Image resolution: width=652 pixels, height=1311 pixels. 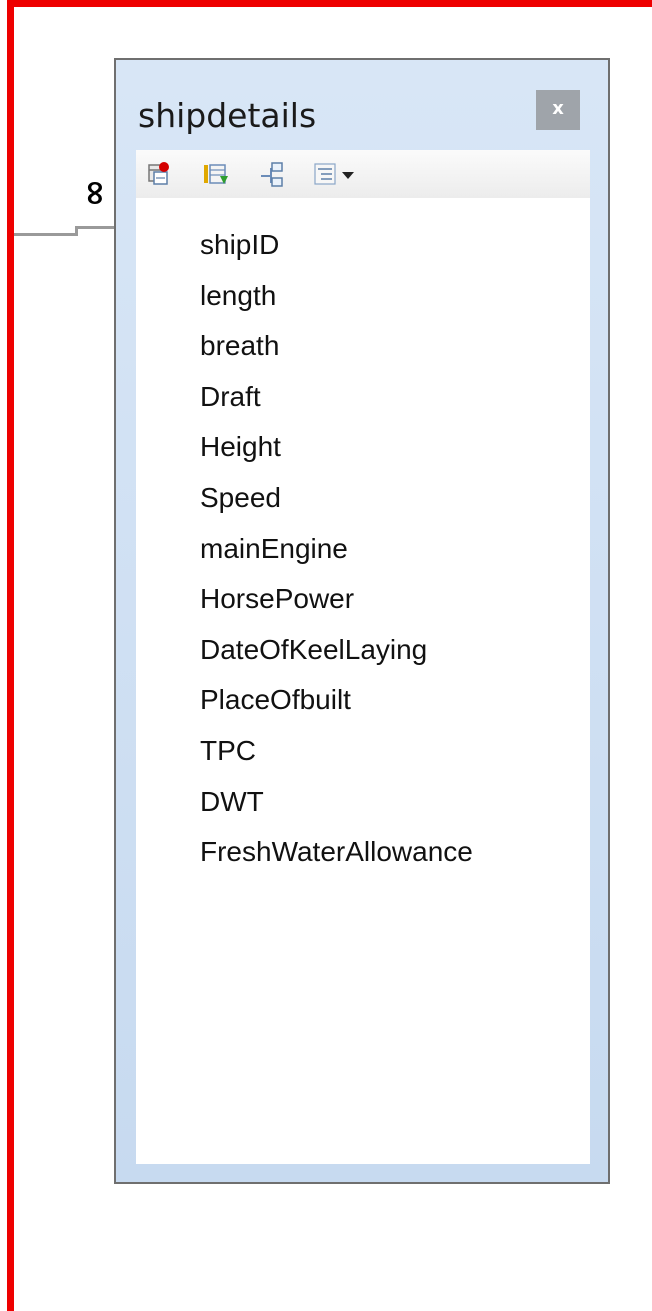 What do you see at coordinates (160, 174) in the screenshot?
I see `add-table-icon` at bounding box center [160, 174].